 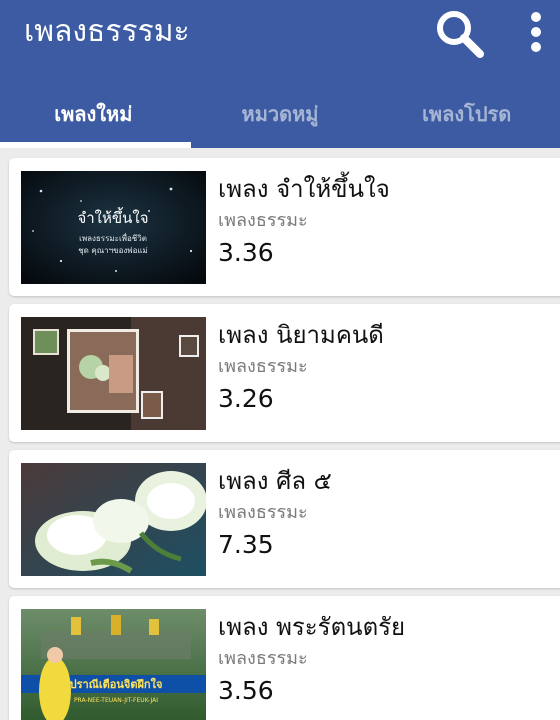 I want to click on song-title: เพลง จำให้ขึ้นใจ, so click(x=304, y=189).